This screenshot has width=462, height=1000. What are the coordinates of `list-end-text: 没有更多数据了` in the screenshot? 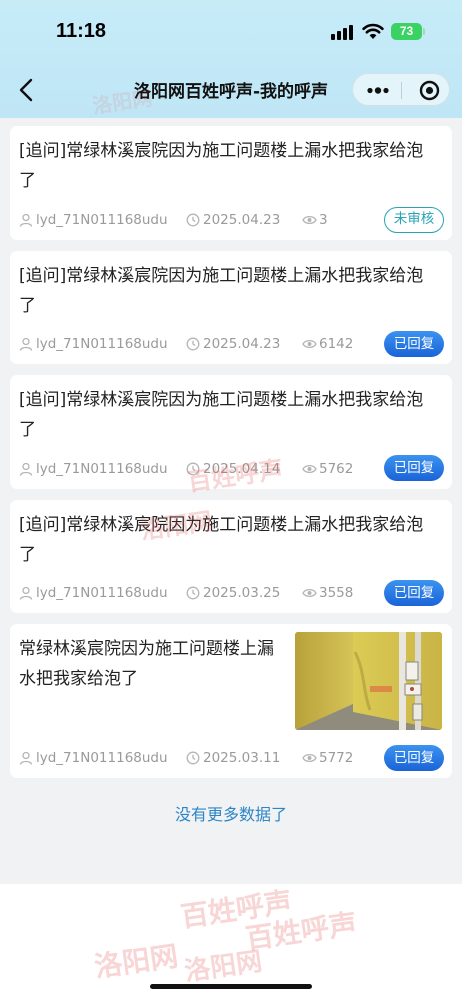 It's located at (230, 814).